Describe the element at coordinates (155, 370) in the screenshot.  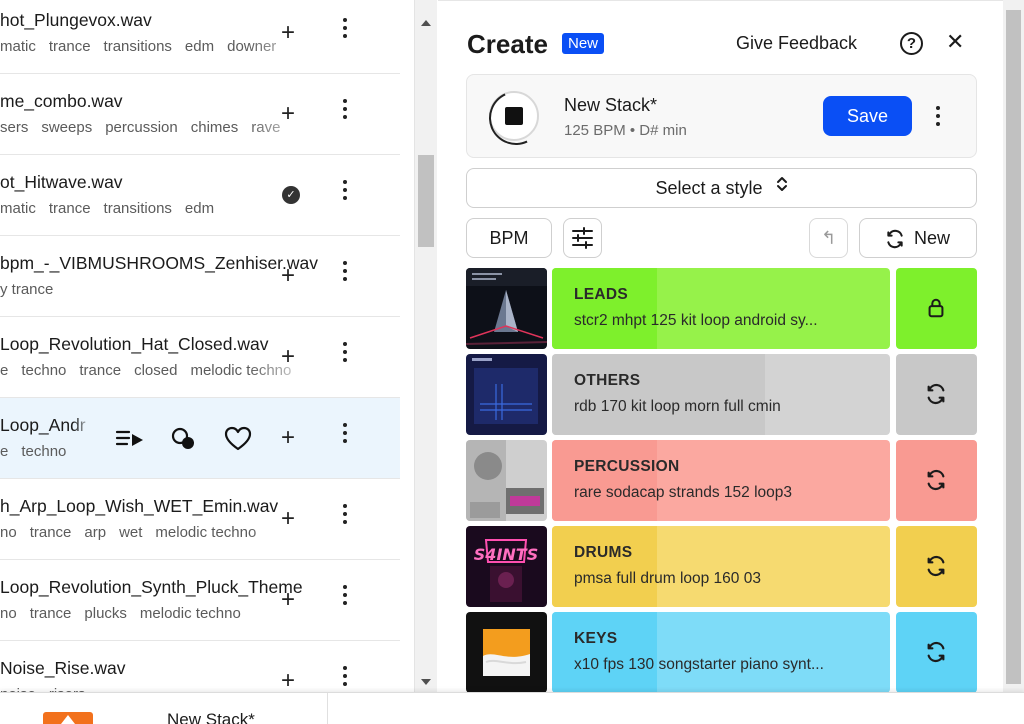
I see `sample-tag: closed` at that location.